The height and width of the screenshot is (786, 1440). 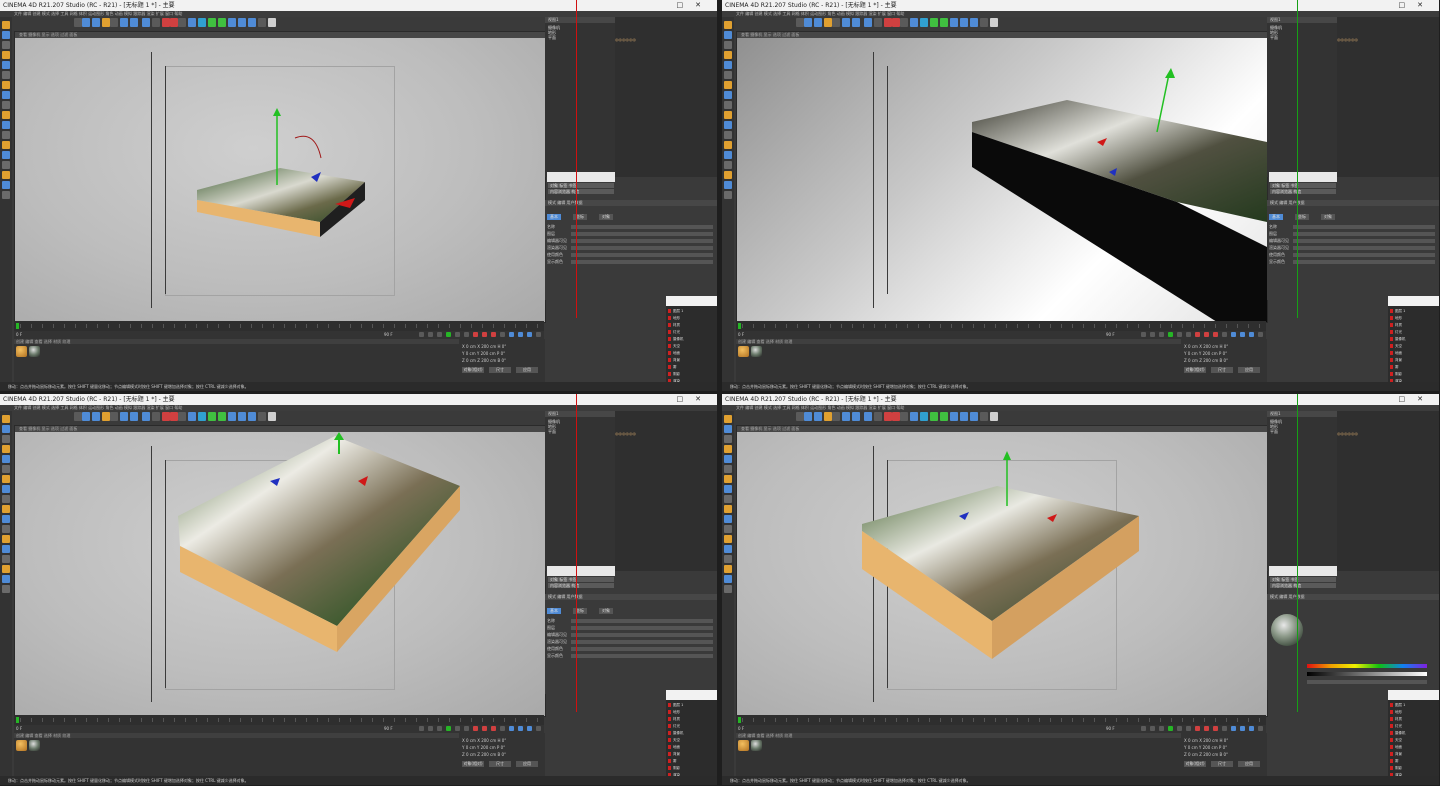 I want to click on attribute-row: 图层, so click(x=630, y=234).